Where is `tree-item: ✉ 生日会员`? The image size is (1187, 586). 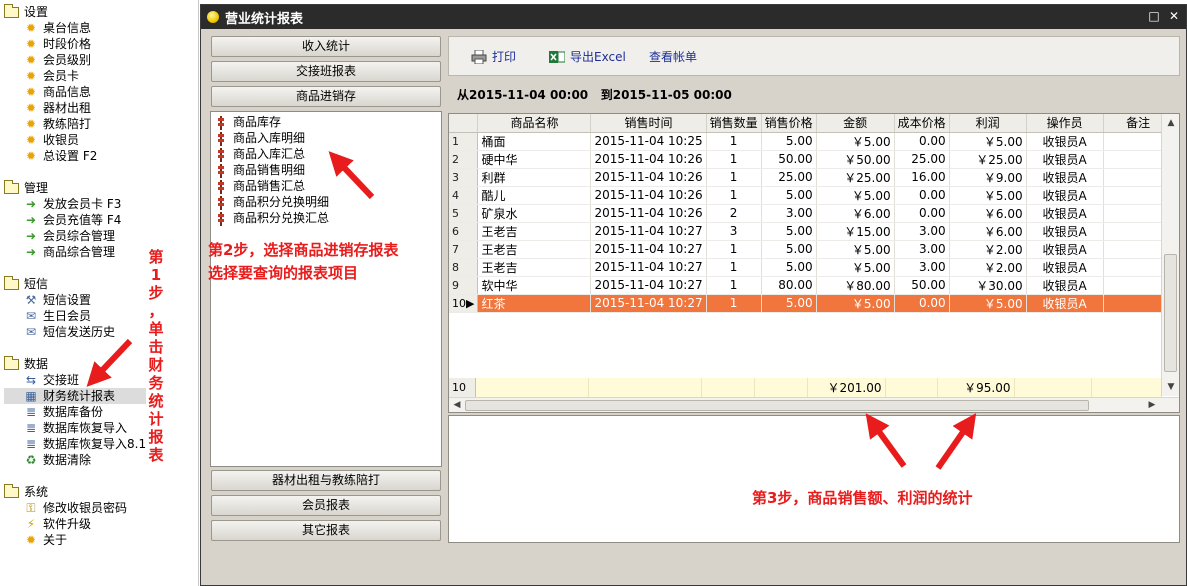
tree-item: ✉ 生日会员 is located at coordinates (59, 316).